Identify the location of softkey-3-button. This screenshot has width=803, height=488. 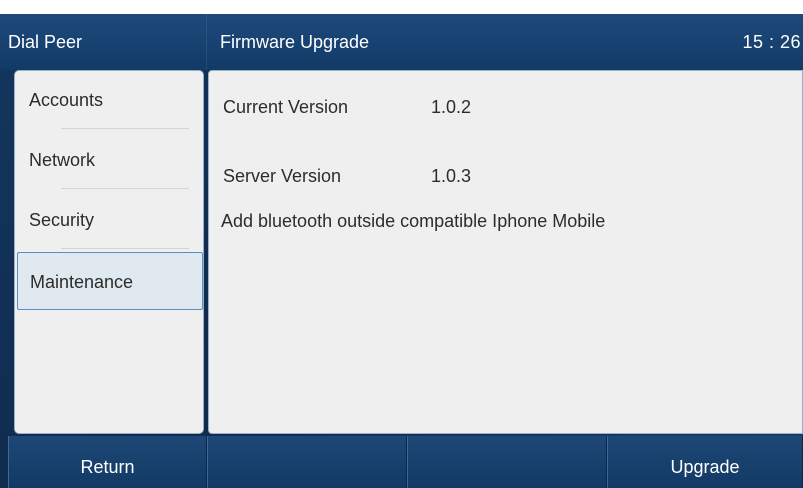
(507, 462).